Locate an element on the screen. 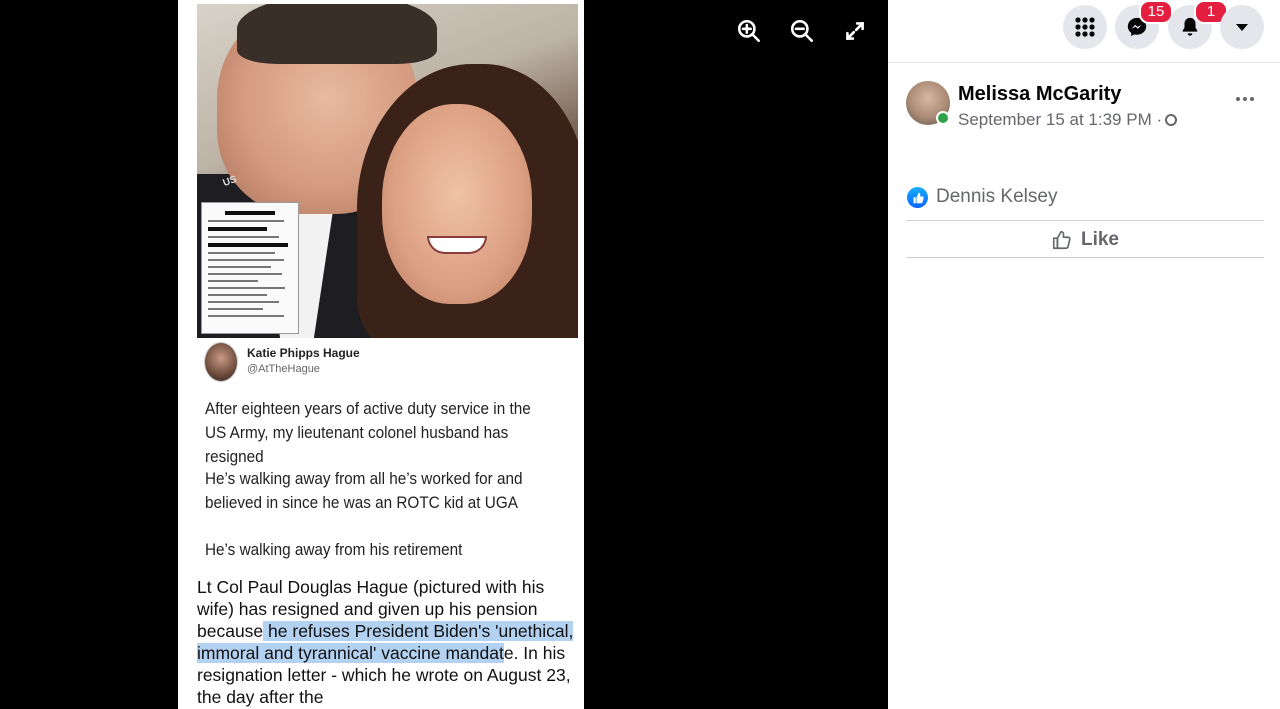  online-status-dot is located at coordinates (943, 118).